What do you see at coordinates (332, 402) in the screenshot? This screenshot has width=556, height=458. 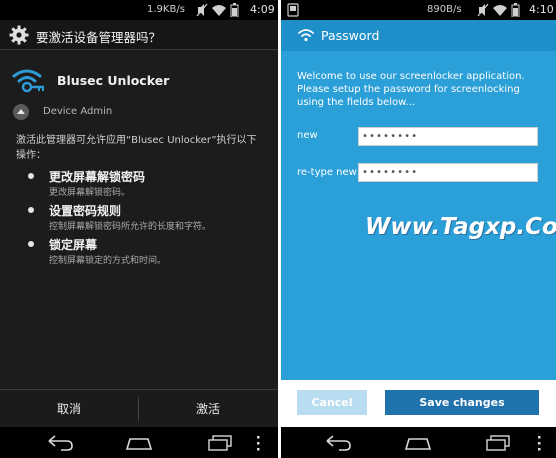 I see `cancel-button: Cancel` at bounding box center [332, 402].